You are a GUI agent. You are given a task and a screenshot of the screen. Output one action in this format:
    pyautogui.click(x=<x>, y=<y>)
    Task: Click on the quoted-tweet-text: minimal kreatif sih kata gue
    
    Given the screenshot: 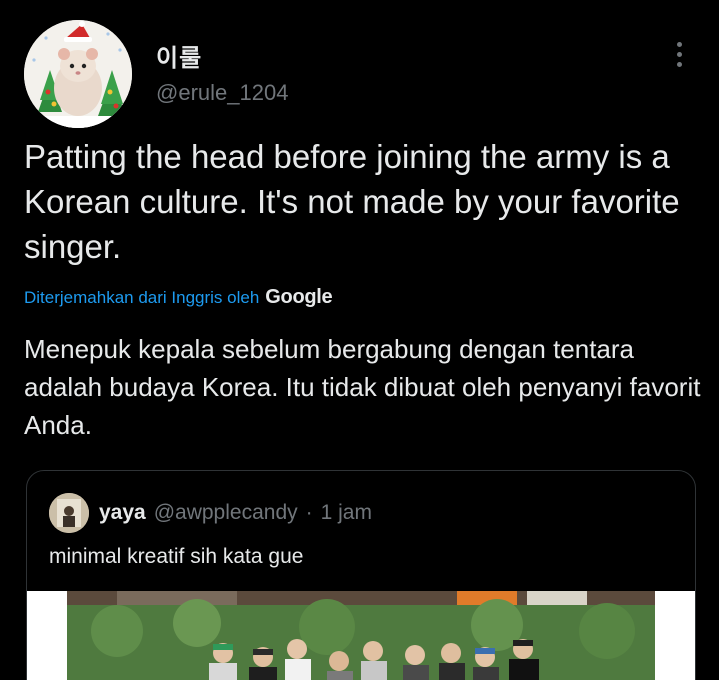 What is the action you would take?
    pyautogui.click(x=176, y=556)
    